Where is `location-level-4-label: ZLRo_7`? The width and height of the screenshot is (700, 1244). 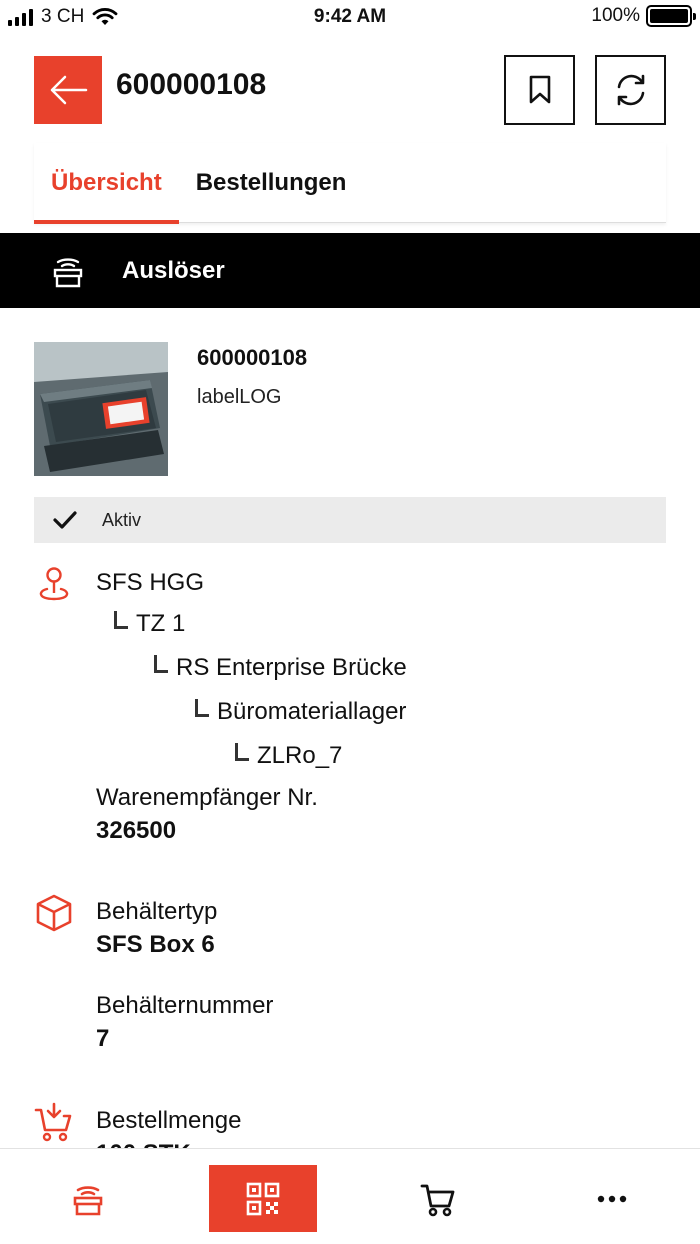
location-level-4-label: ZLRo_7 is located at coordinates (300, 755).